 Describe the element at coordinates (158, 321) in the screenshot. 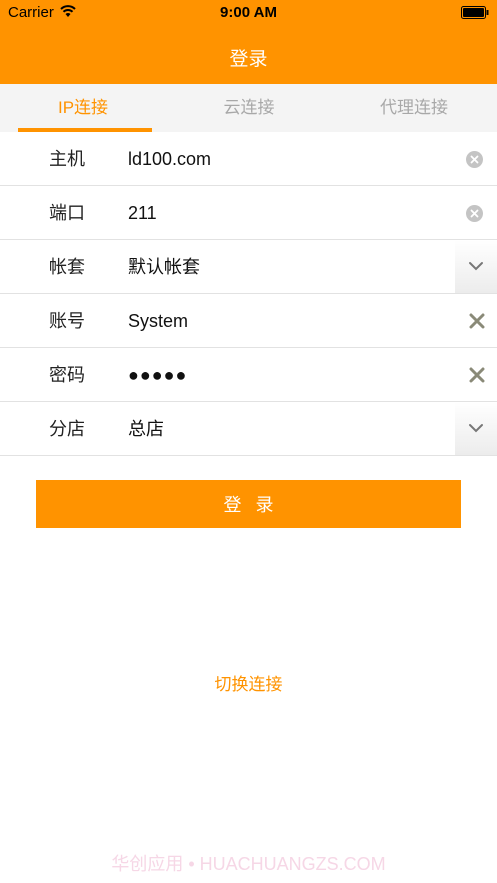

I see `username-input: System` at that location.